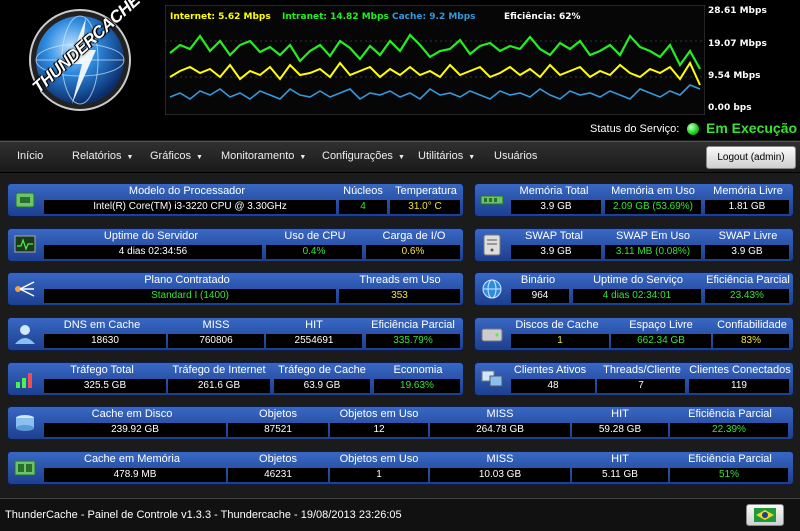 The width and height of the screenshot is (800, 531). Describe the element at coordinates (363, 156) in the screenshot. I see `nav-configuracoes: Configurações ▼` at that location.